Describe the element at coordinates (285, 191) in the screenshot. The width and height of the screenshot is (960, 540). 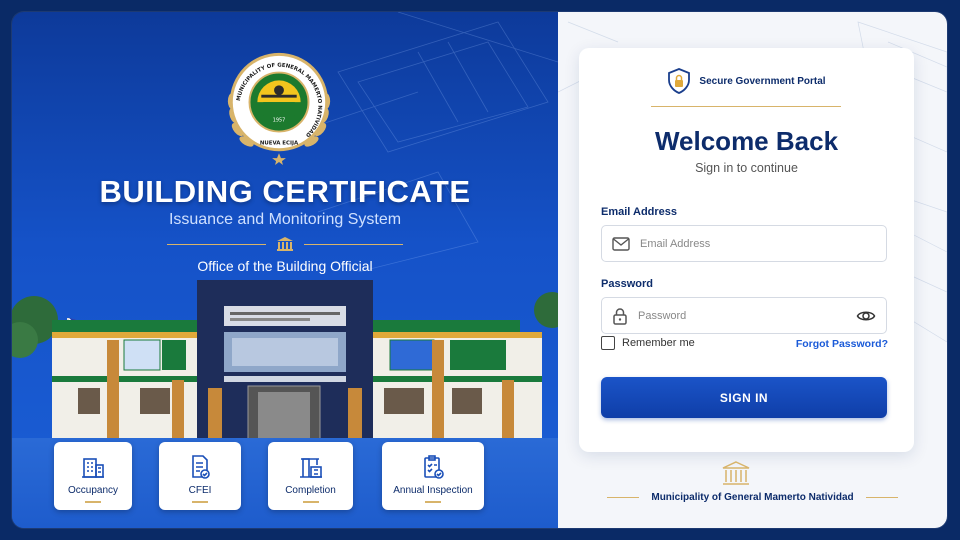
I see `hero-title: BUILDING CERTIFICATE` at that location.